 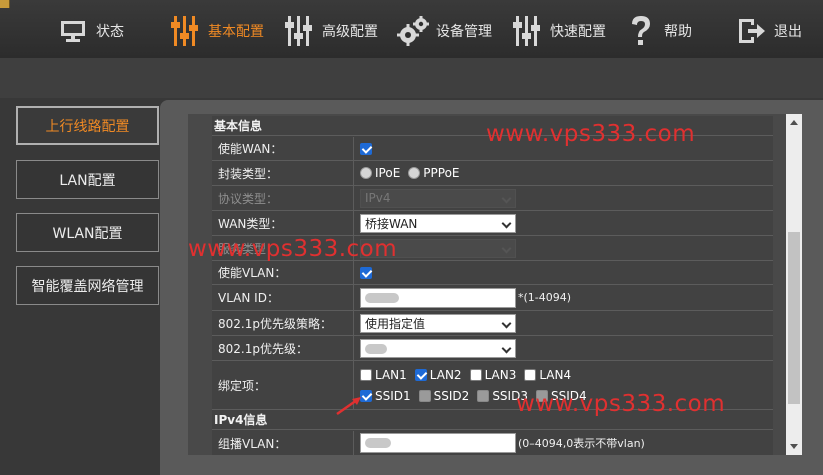 I want to click on ssid2-label: SSID2, so click(x=451, y=395).